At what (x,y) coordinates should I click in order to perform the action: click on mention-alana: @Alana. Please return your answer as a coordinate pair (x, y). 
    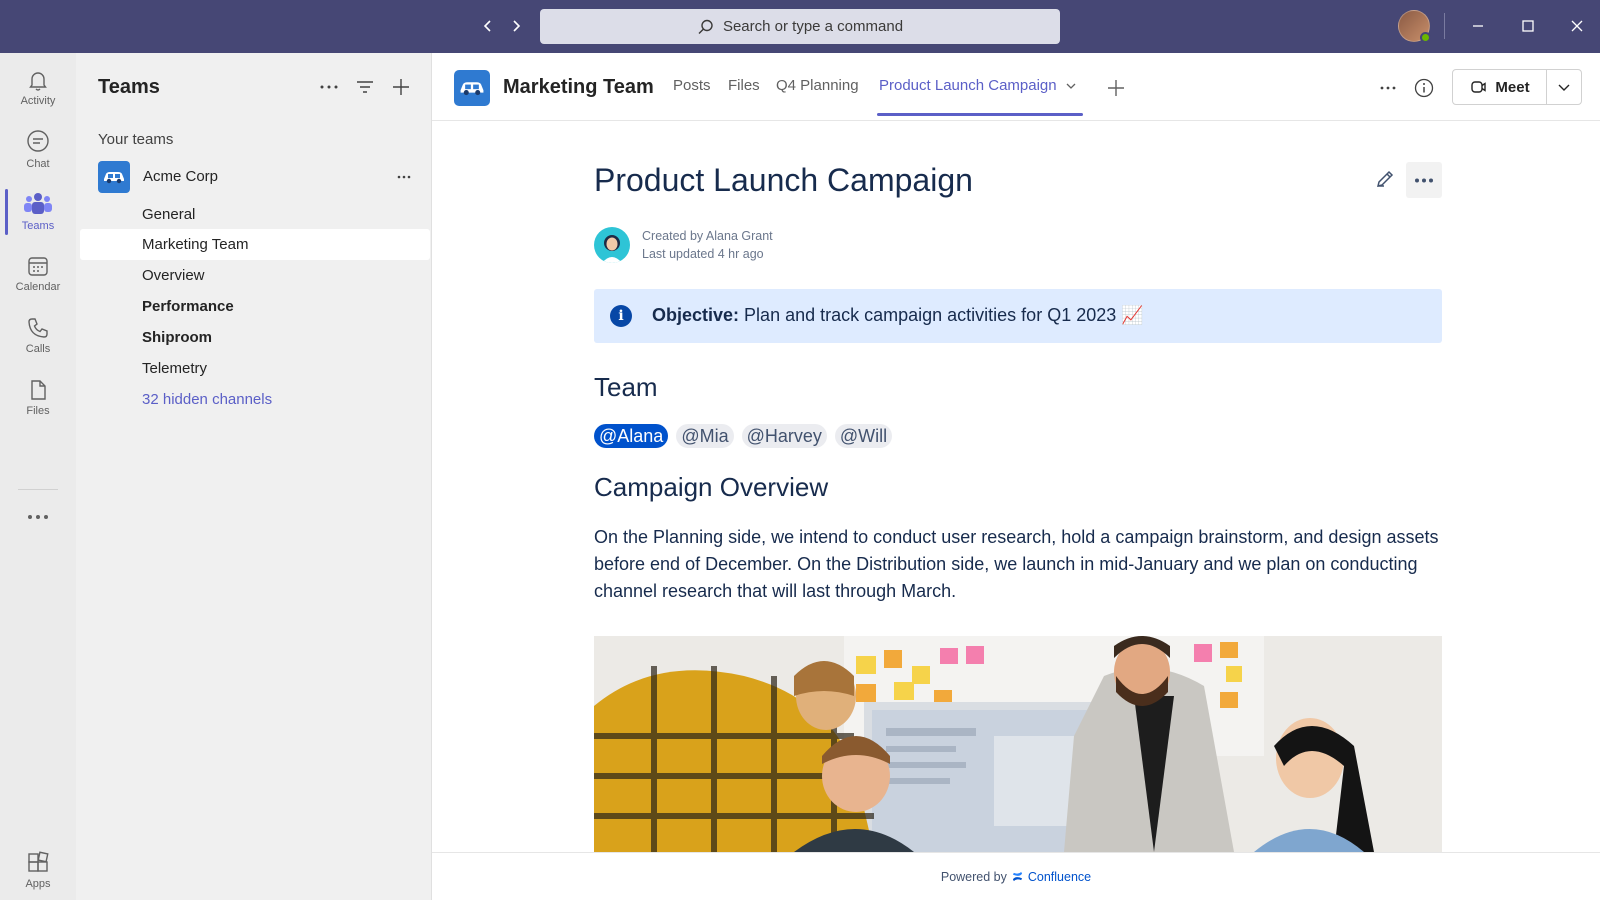
    Looking at the image, I should click on (631, 436).